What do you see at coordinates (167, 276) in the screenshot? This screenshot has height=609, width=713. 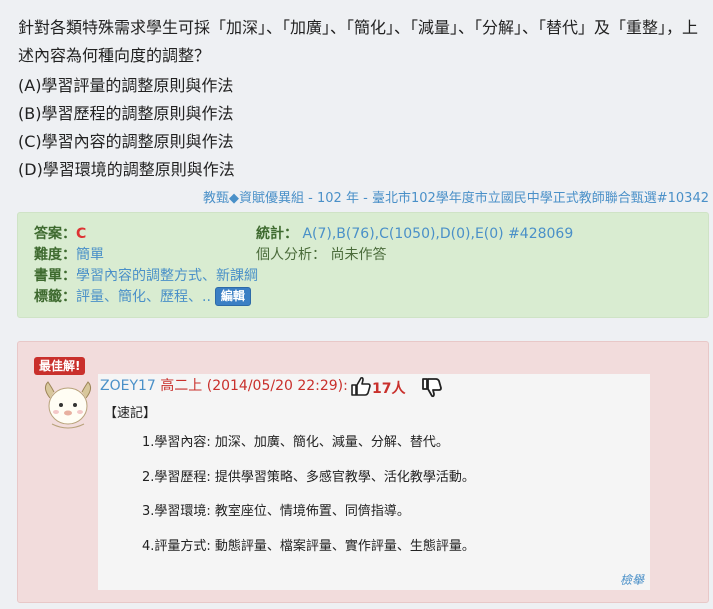 I see `book-links: 學習內容的調整方式、新課綱` at bounding box center [167, 276].